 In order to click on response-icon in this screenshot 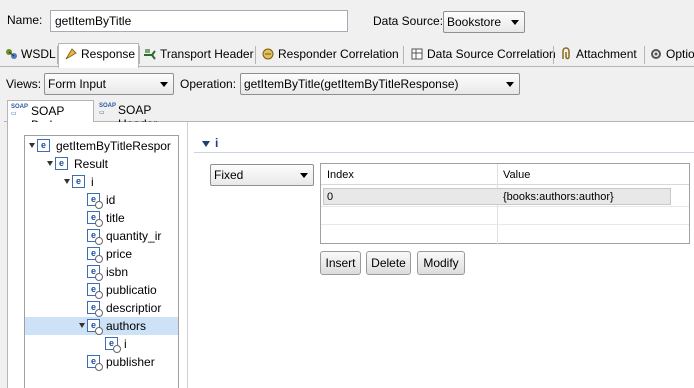, I will do `click(71, 54)`.